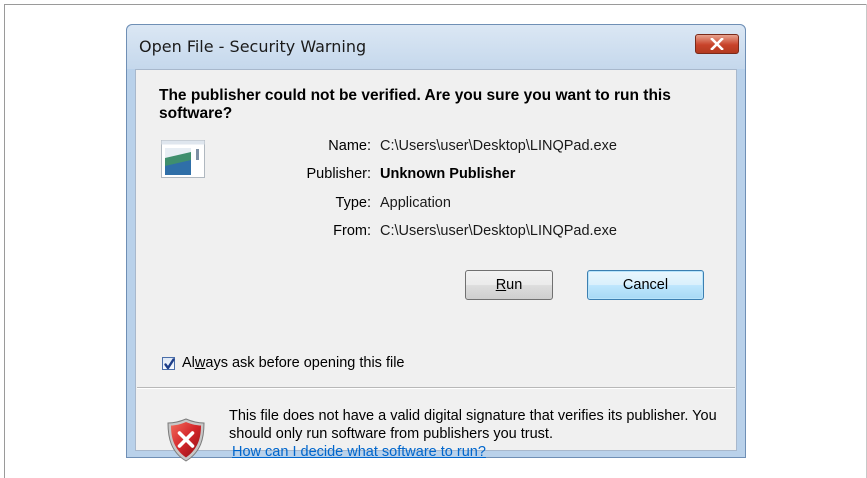 This screenshot has height=478, width=867. What do you see at coordinates (435, 4) in the screenshot?
I see `page-border-top` at bounding box center [435, 4].